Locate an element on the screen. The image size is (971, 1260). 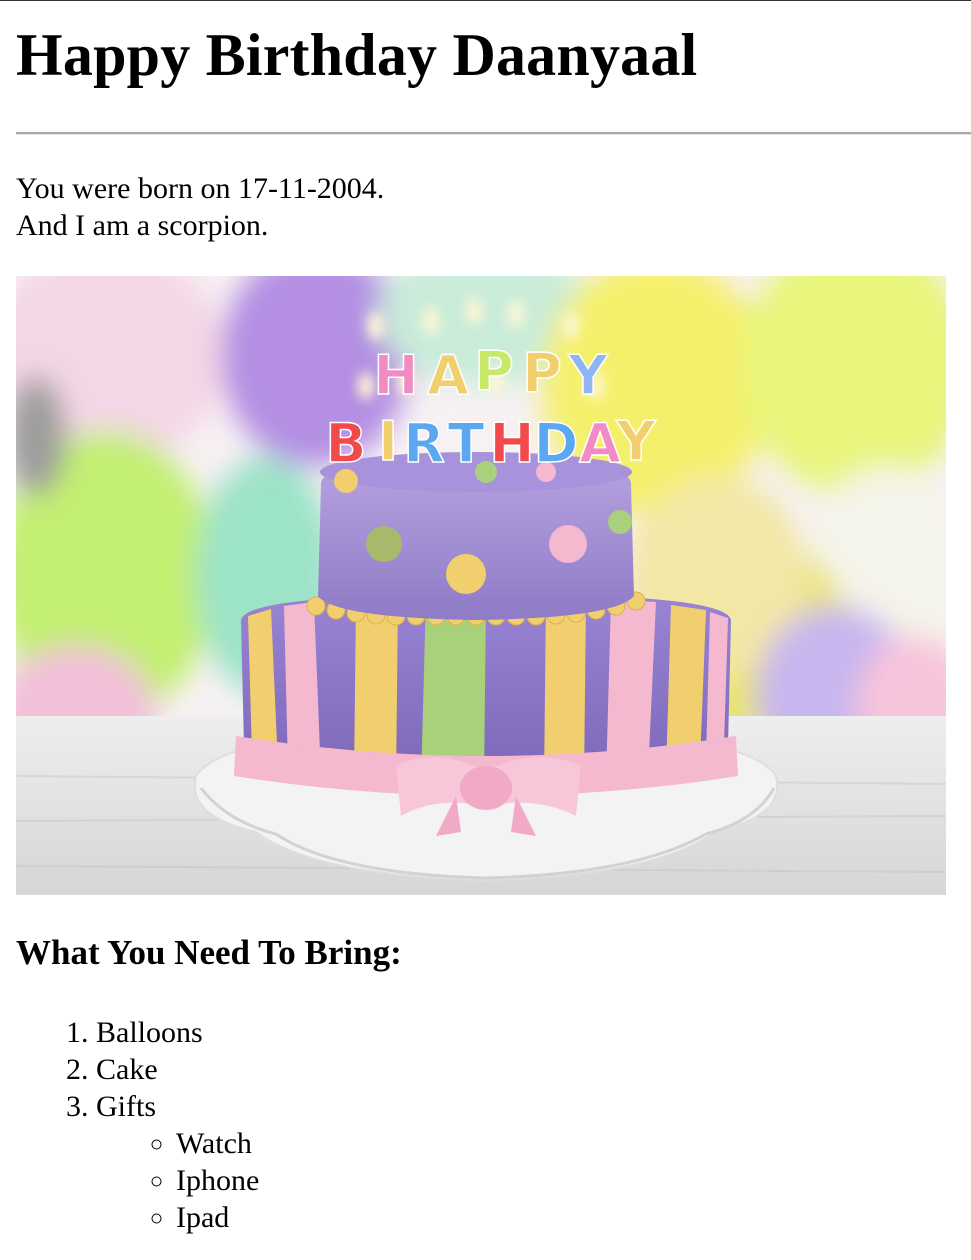
svg-text: T is located at coordinates (466, 443).